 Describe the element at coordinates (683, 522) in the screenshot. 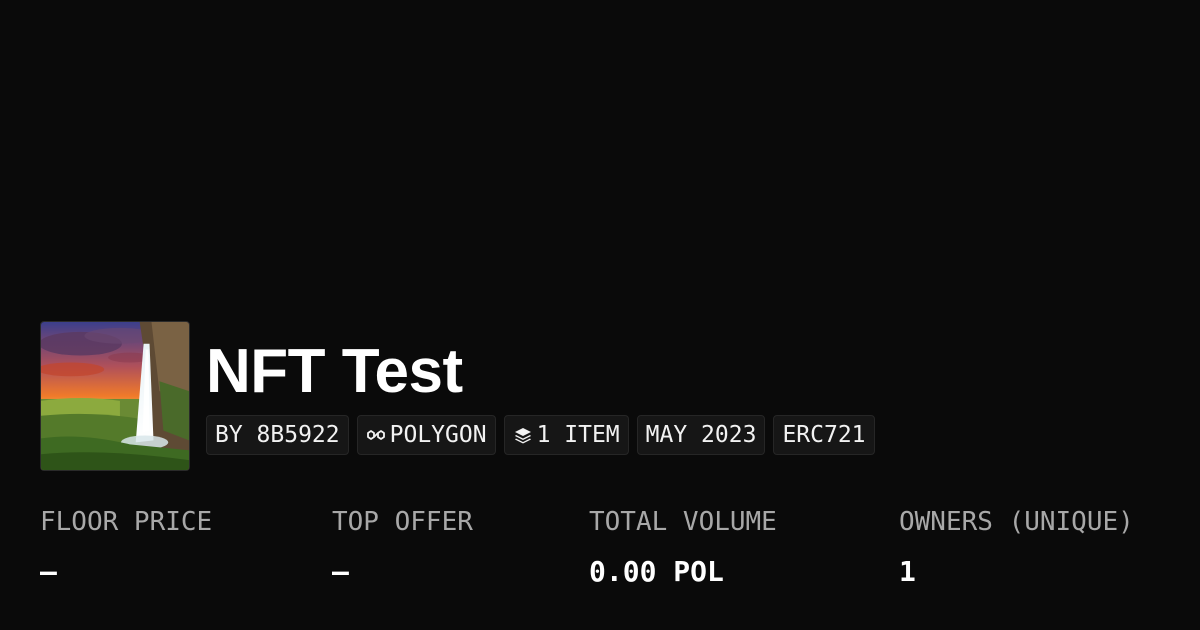

I see `stat-label: TOTAL VOLUME` at that location.